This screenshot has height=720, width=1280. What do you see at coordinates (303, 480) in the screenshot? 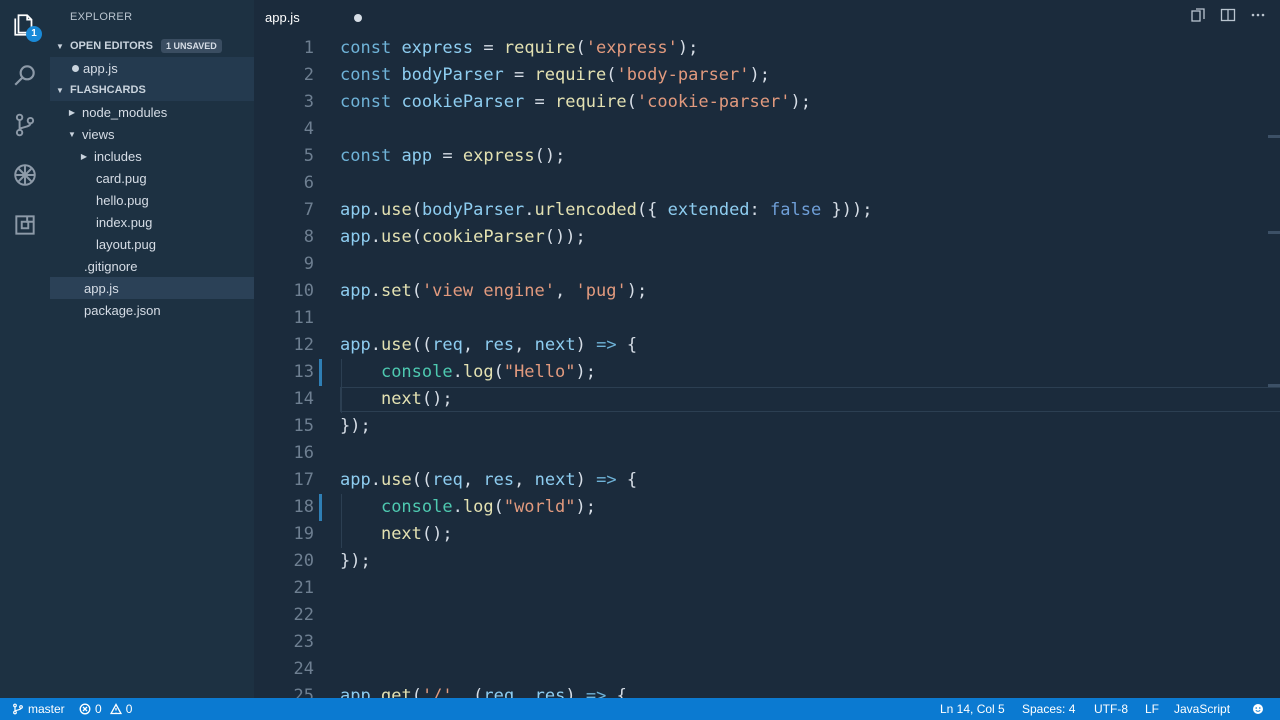
I see `line-number: 17` at bounding box center [303, 480].